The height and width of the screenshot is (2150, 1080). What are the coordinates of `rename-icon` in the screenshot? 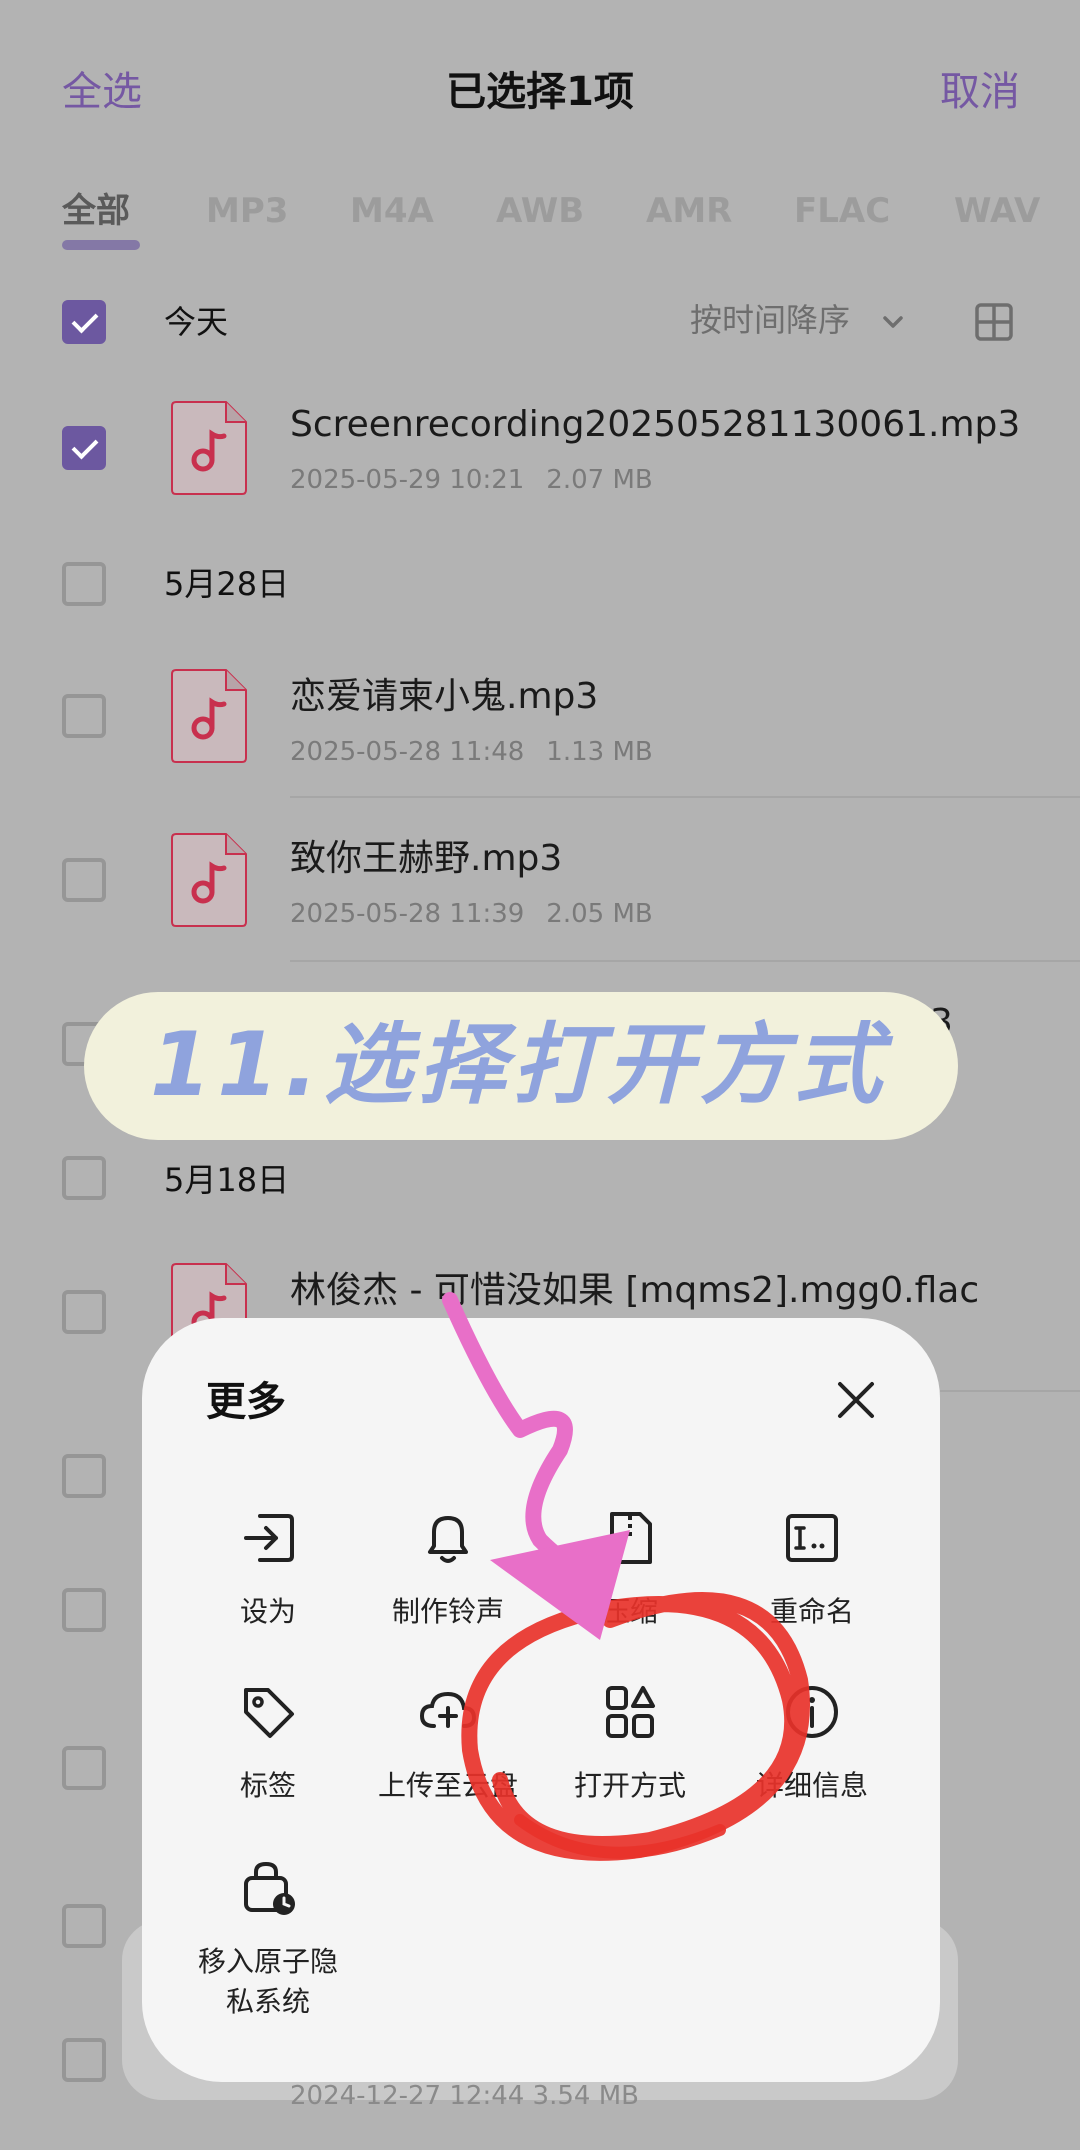 It's located at (812, 1538).